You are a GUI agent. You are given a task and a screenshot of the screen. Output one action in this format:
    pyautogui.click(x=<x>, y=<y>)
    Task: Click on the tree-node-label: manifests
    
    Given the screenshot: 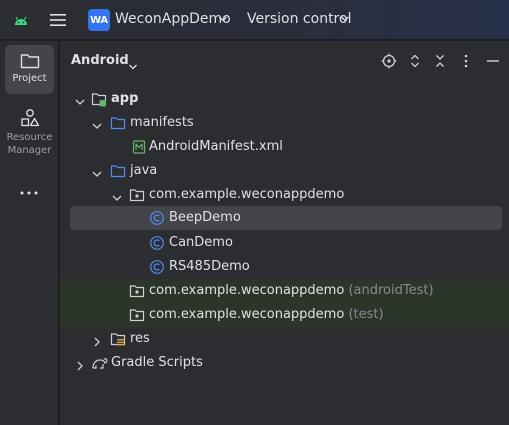 What is the action you would take?
    pyautogui.click(x=162, y=122)
    